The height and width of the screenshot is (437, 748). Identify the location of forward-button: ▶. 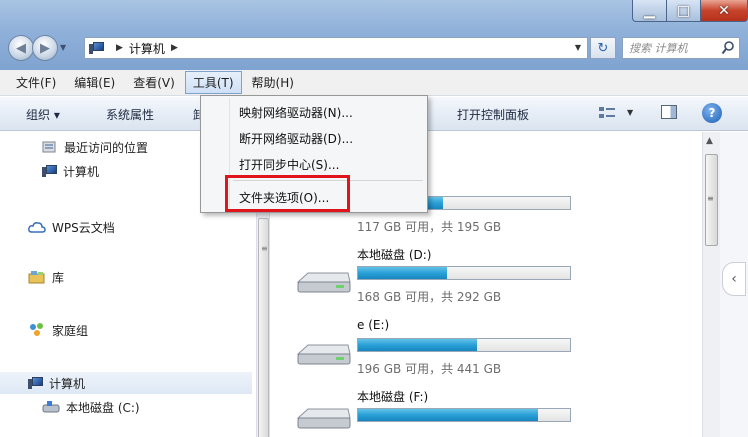
(45, 48).